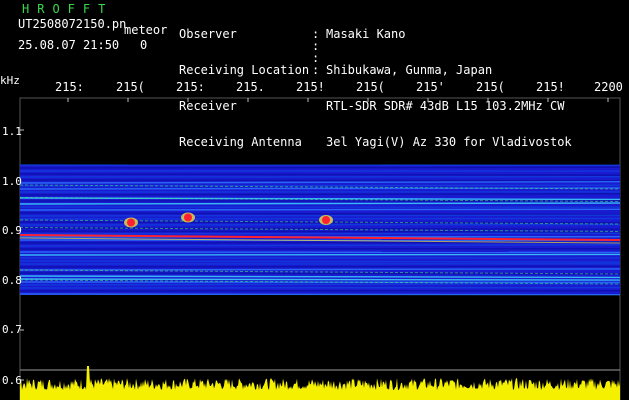  Describe the element at coordinates (10, 80) in the screenshot. I see `y-unit-label: kHz` at that location.